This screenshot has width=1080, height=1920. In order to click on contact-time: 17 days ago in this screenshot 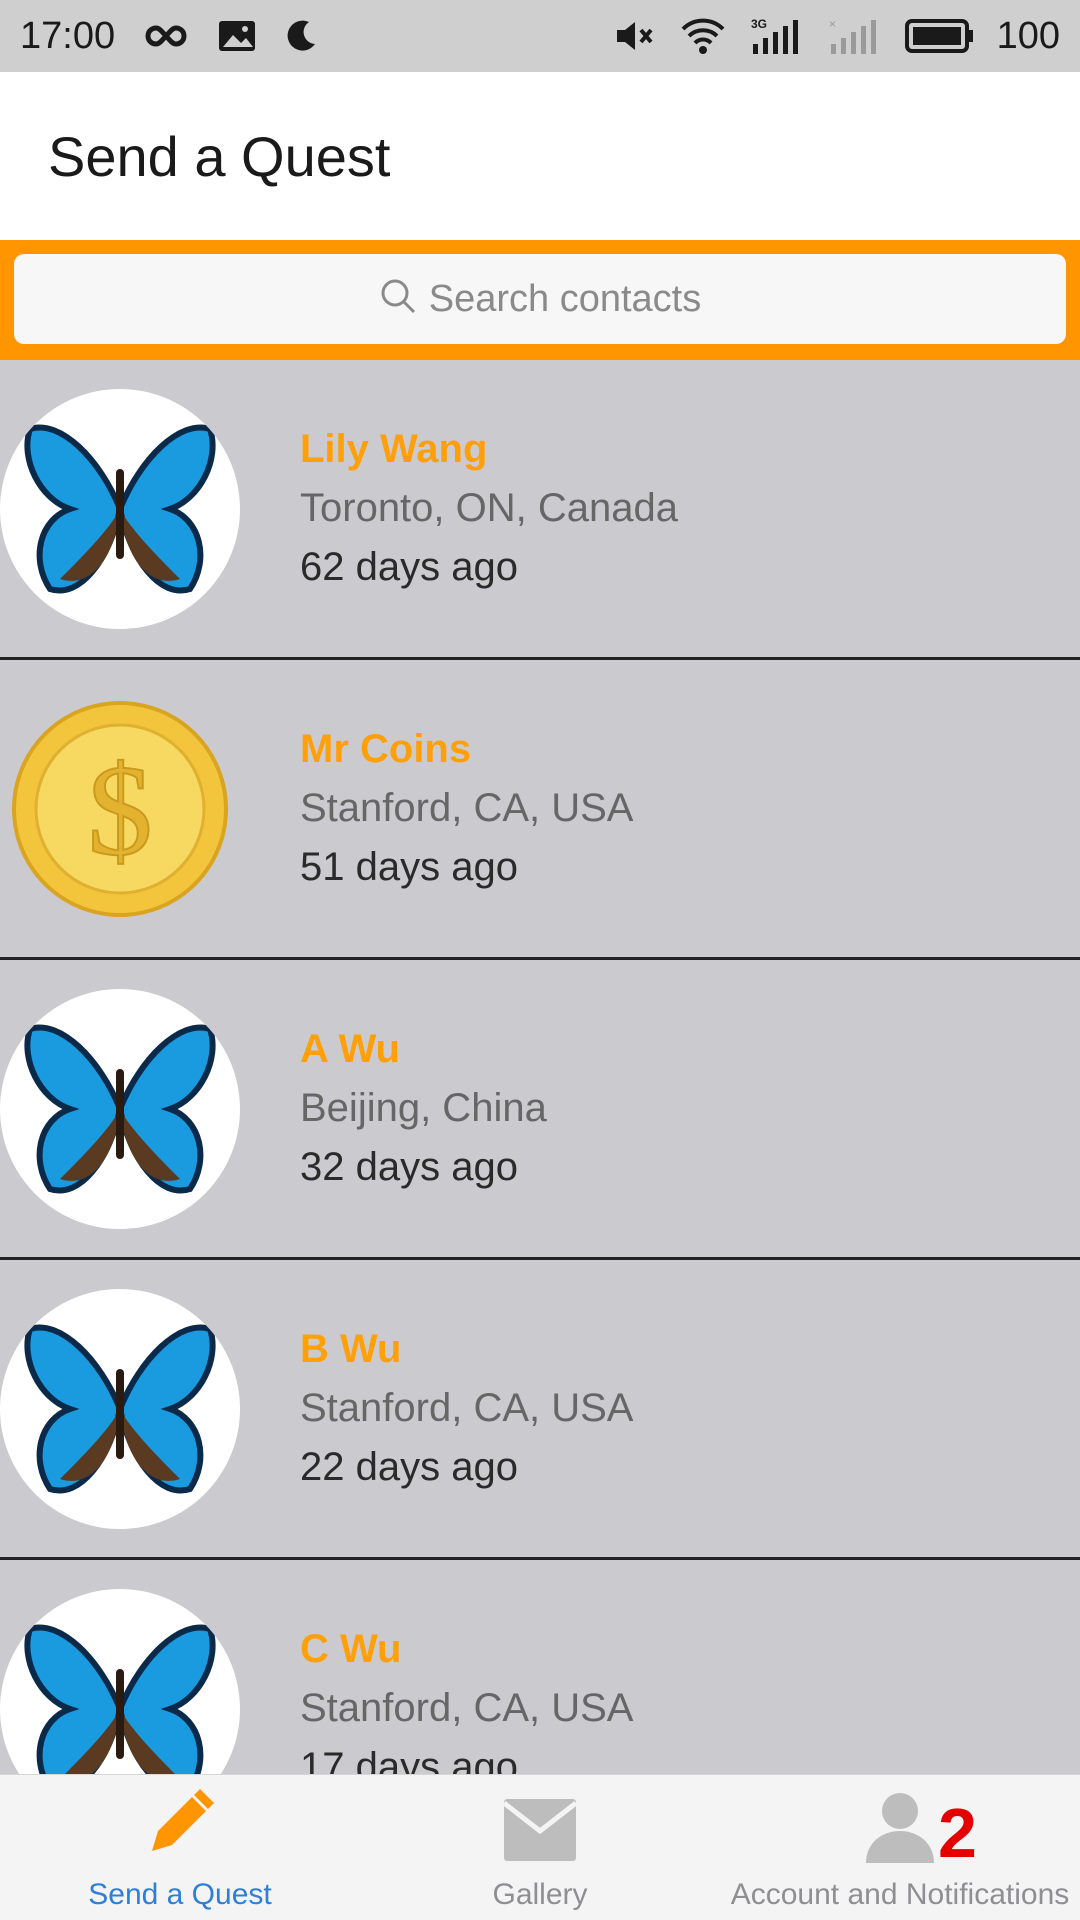, I will do `click(409, 1759)`.